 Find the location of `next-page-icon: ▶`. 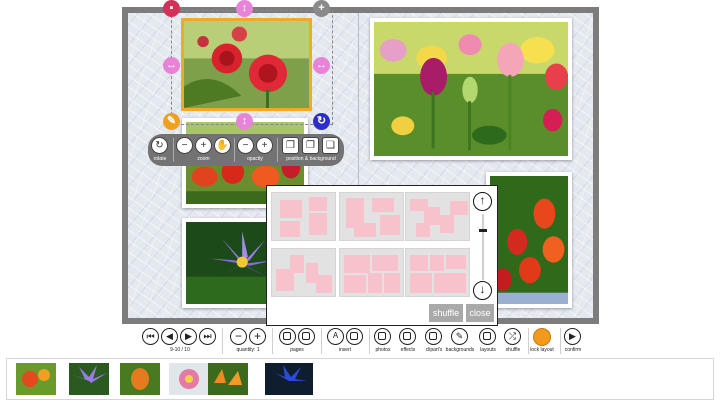

next-page-icon: ▶ is located at coordinates (188, 336).